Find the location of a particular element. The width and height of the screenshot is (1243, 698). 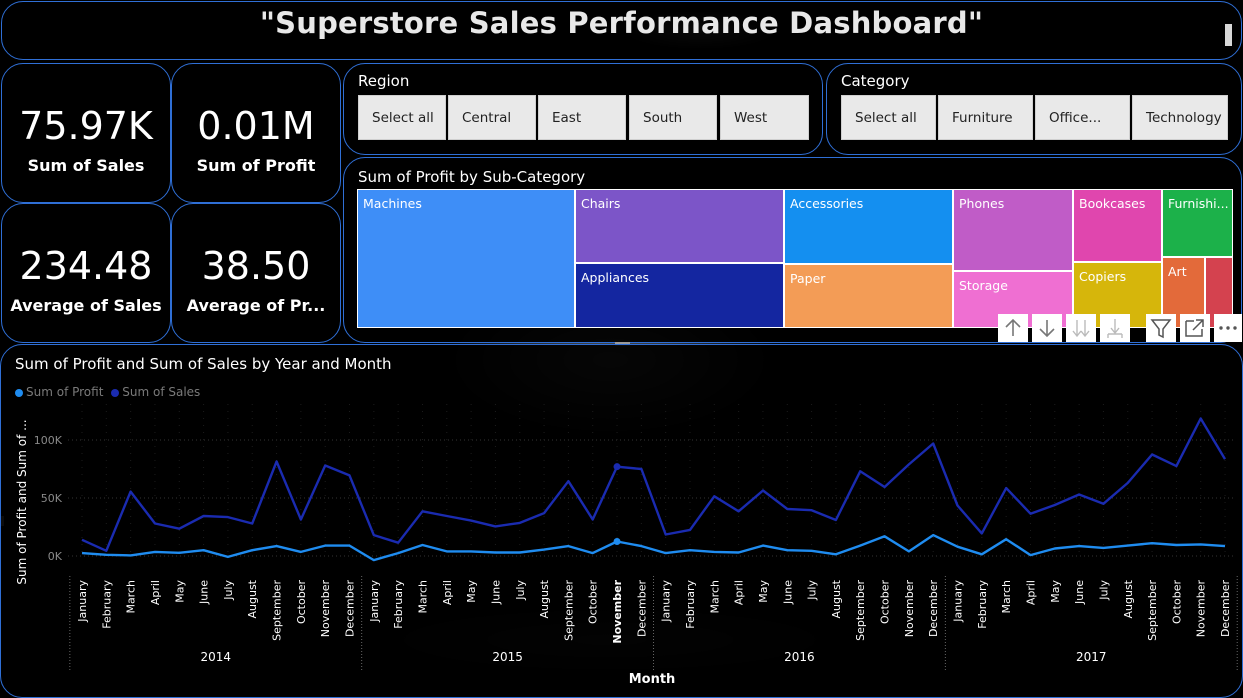

kpi-label: Sum of Sales is located at coordinates (86, 165).